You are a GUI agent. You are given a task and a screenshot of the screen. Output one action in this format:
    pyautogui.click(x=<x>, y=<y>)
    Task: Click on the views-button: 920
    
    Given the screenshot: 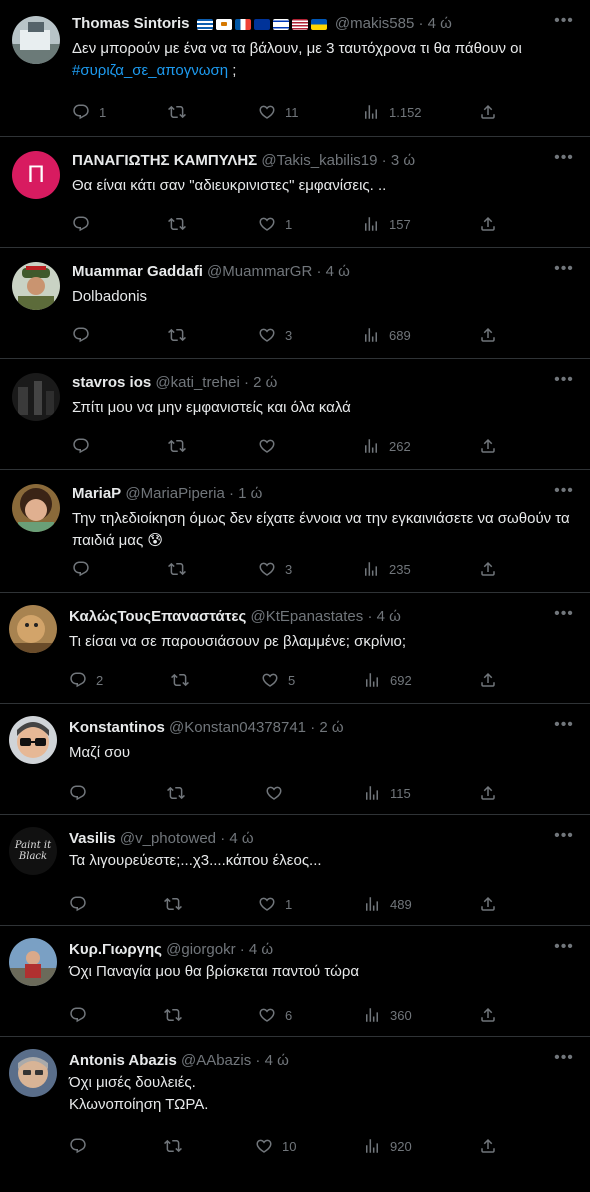 What is the action you would take?
    pyautogui.click(x=403, y=1146)
    